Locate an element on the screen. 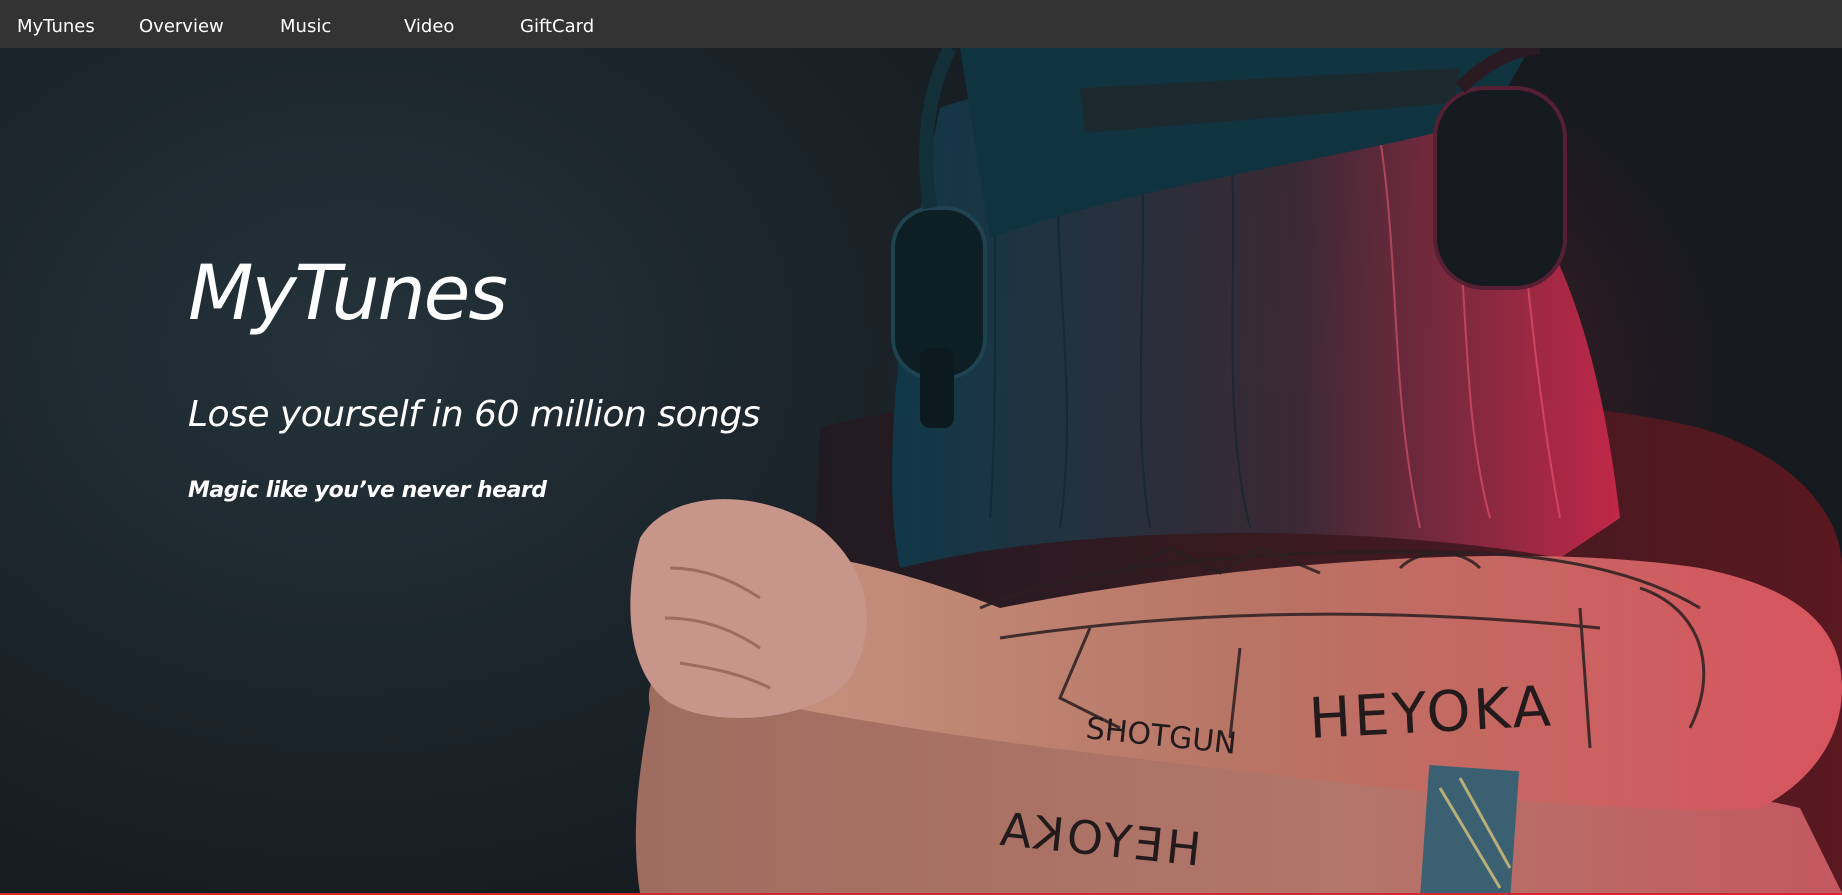 The image size is (1842, 895). nav-giftcard: GiftCard is located at coordinates (557, 24).